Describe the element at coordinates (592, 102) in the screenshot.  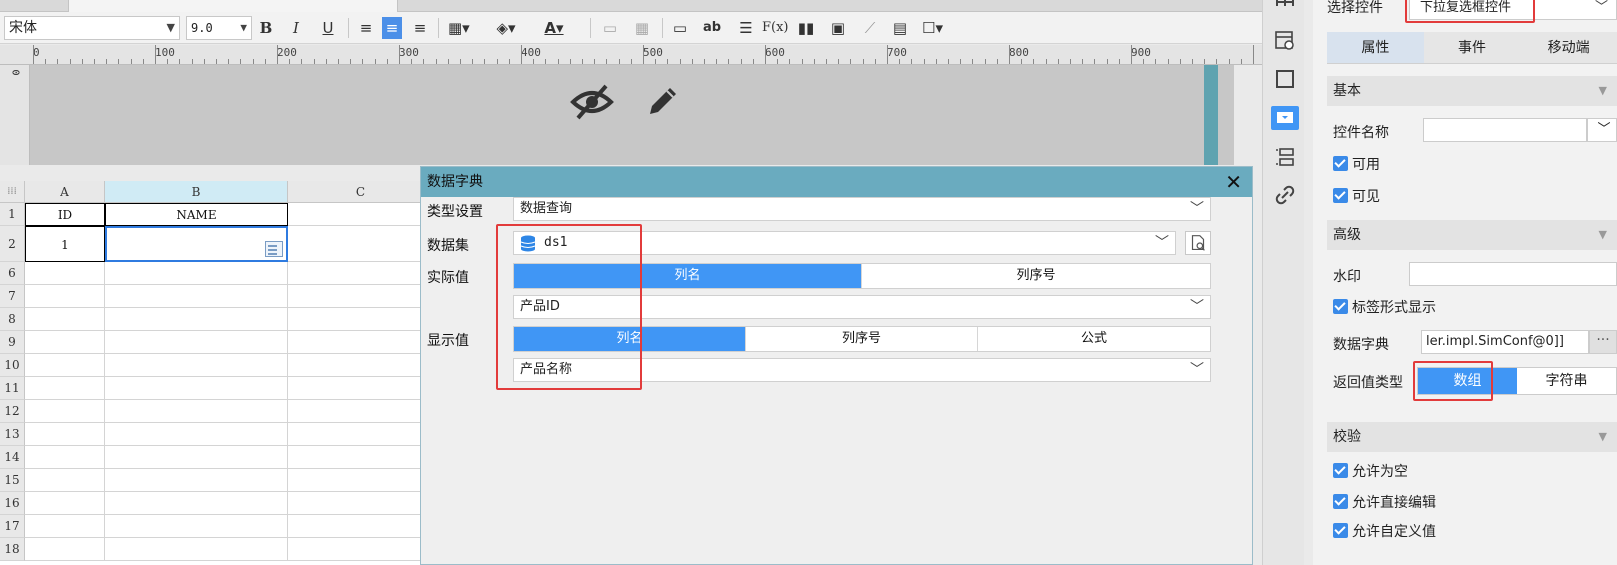
I see `eye-slash-icon` at that location.